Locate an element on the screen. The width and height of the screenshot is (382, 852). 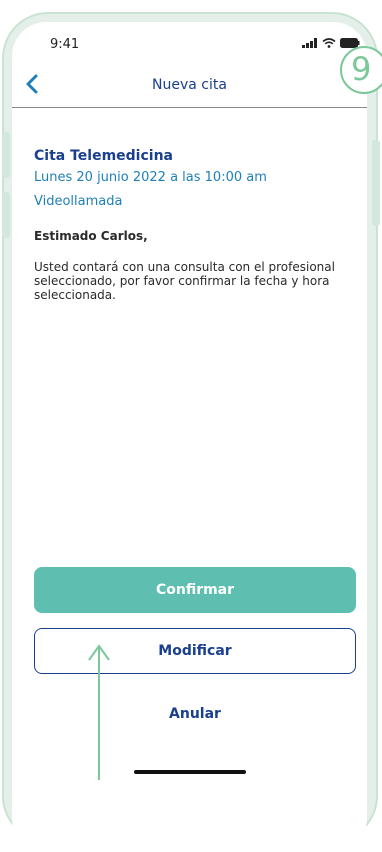
appointment-type: Videollamada is located at coordinates (78, 201).